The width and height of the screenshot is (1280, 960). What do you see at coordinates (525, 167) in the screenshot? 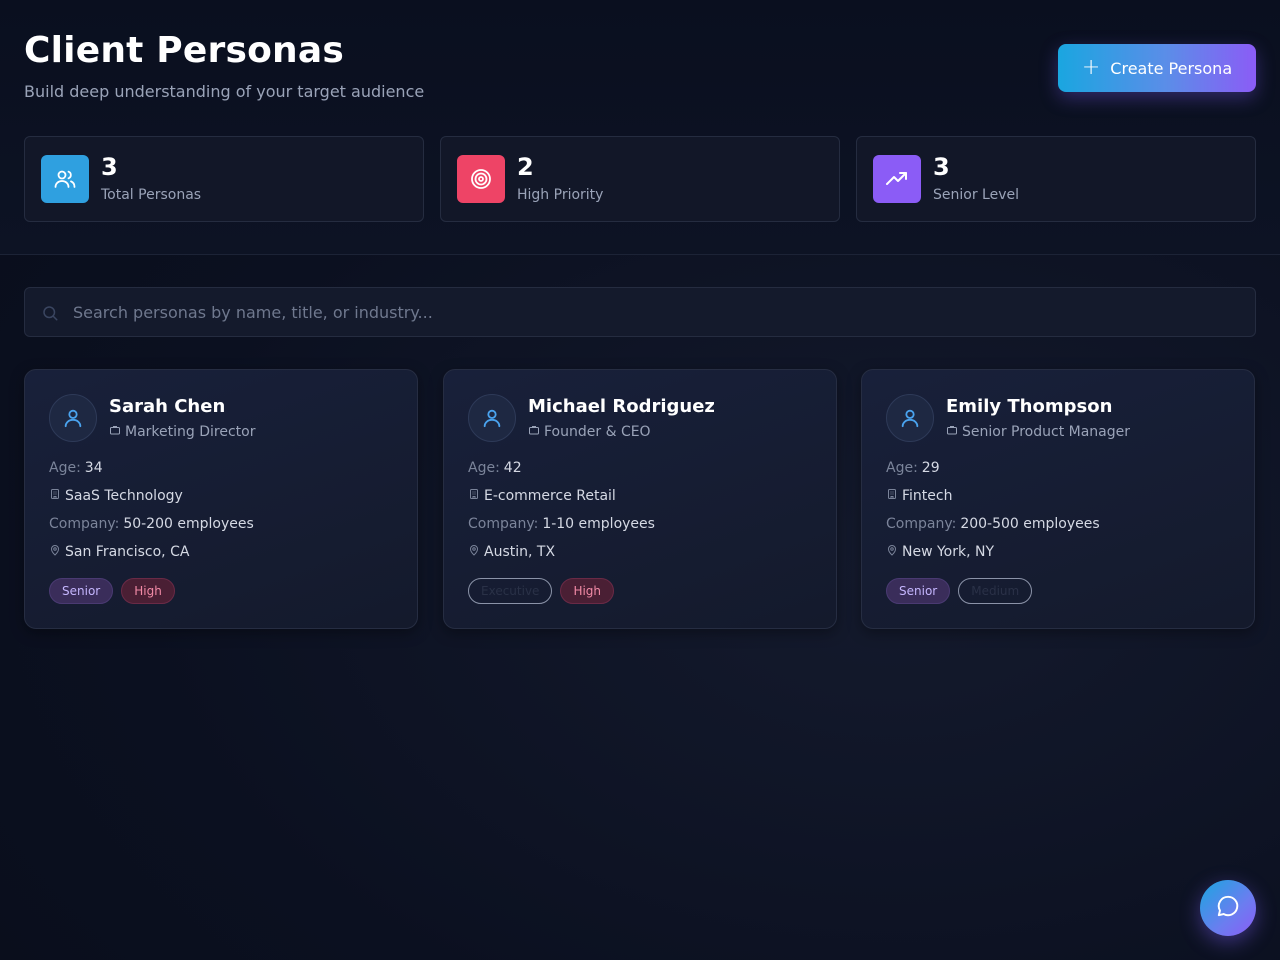
I see `stat-value: 2` at bounding box center [525, 167].